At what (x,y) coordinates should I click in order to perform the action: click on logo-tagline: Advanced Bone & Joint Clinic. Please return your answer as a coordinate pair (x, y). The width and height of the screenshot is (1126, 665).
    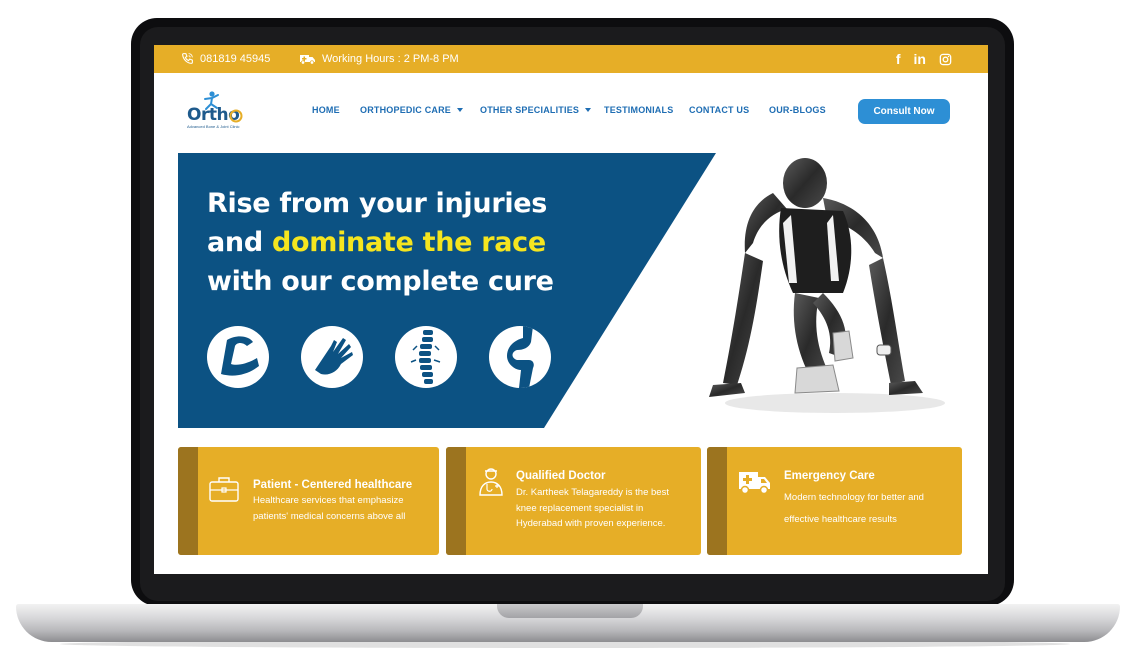
    Looking at the image, I should click on (213, 126).